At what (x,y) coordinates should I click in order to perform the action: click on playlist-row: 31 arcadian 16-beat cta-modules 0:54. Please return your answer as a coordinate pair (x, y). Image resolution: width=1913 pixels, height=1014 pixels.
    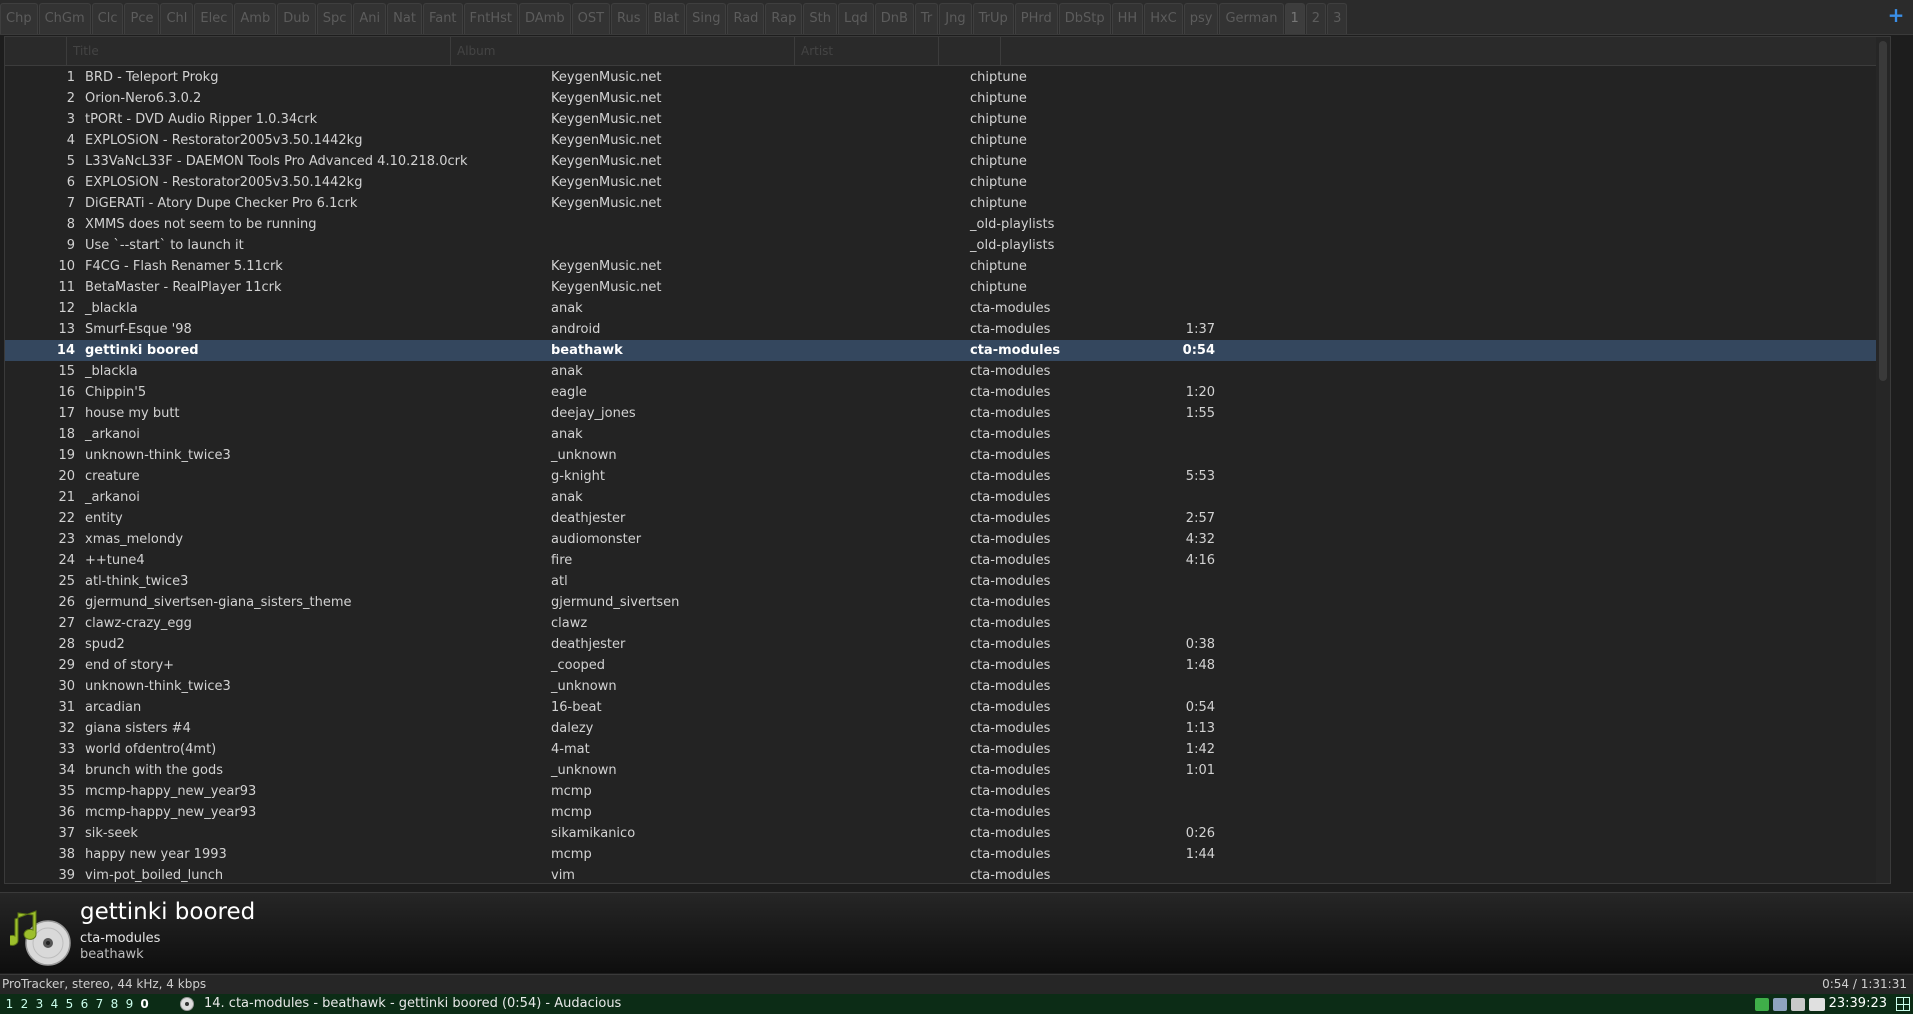
    Looking at the image, I should click on (947, 707).